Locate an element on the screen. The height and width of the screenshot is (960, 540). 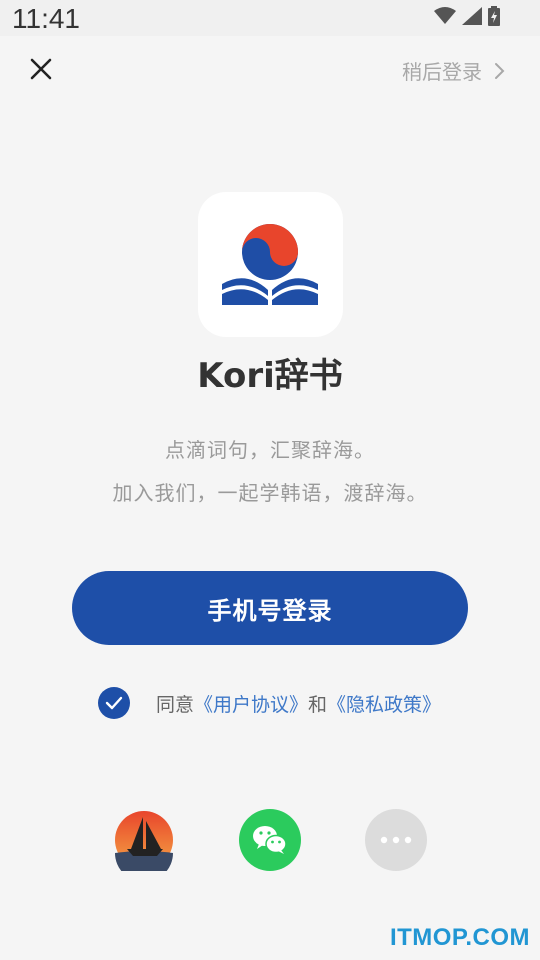
agreement-row: 同意《用户协议》和《隐私政策》 is located at coordinates (269, 703).